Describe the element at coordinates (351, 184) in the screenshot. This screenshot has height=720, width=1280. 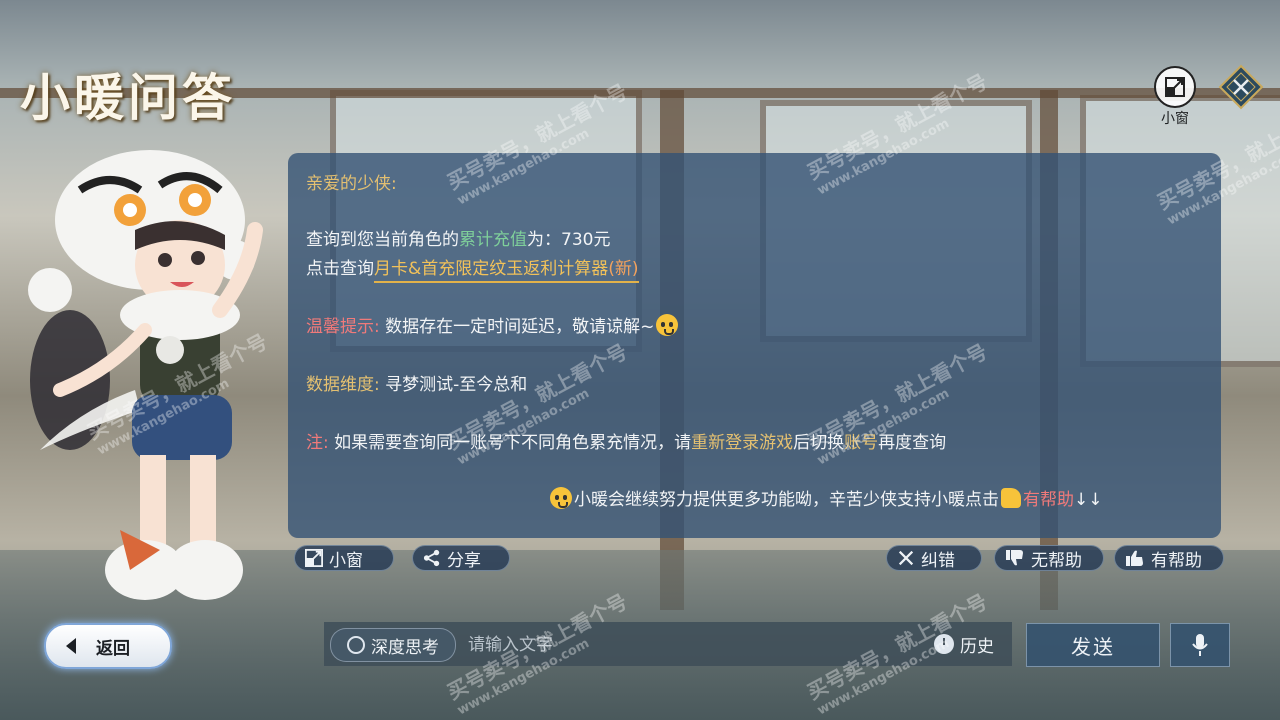
I see `greeting: 亲爱的少侠:` at that location.